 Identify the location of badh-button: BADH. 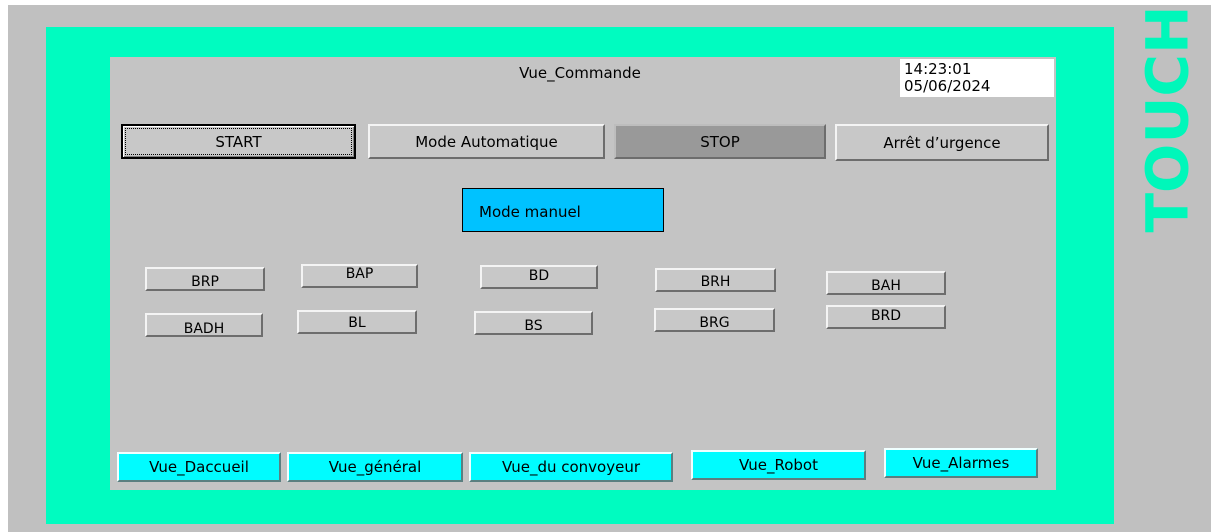
(204, 325).